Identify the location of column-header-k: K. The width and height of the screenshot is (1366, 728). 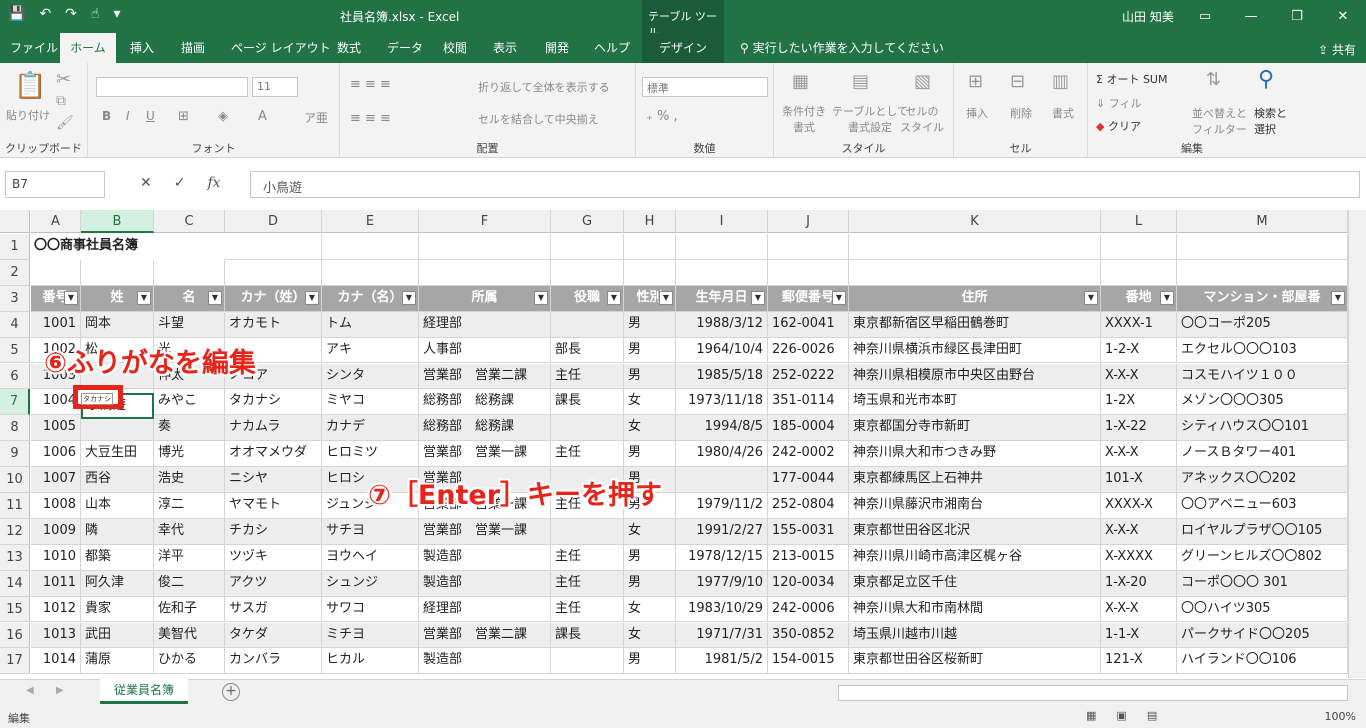
(975, 221).